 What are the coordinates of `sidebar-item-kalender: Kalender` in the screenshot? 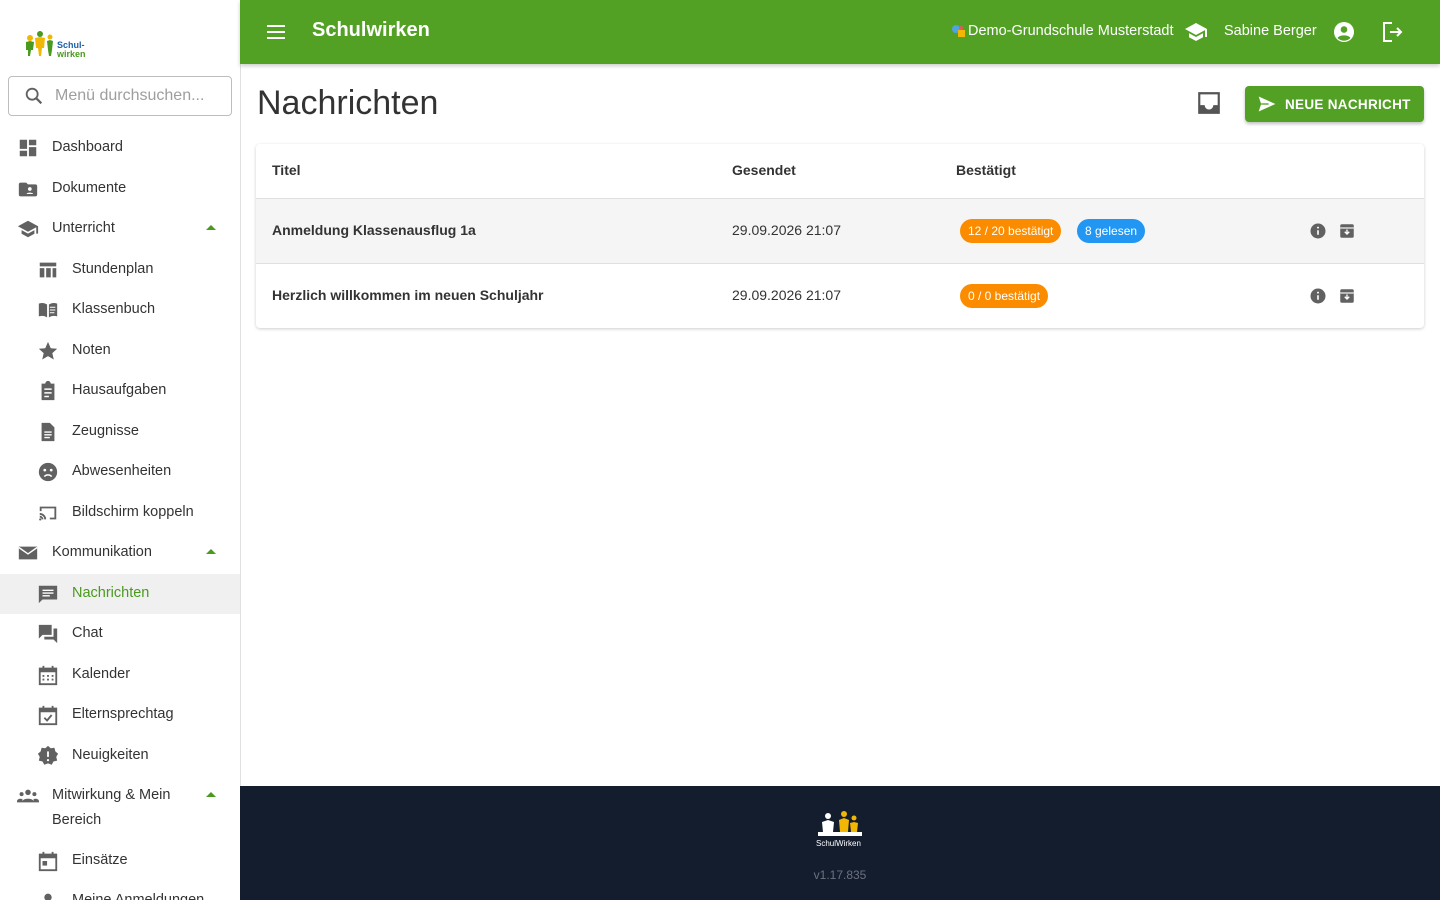 It's located at (120, 675).